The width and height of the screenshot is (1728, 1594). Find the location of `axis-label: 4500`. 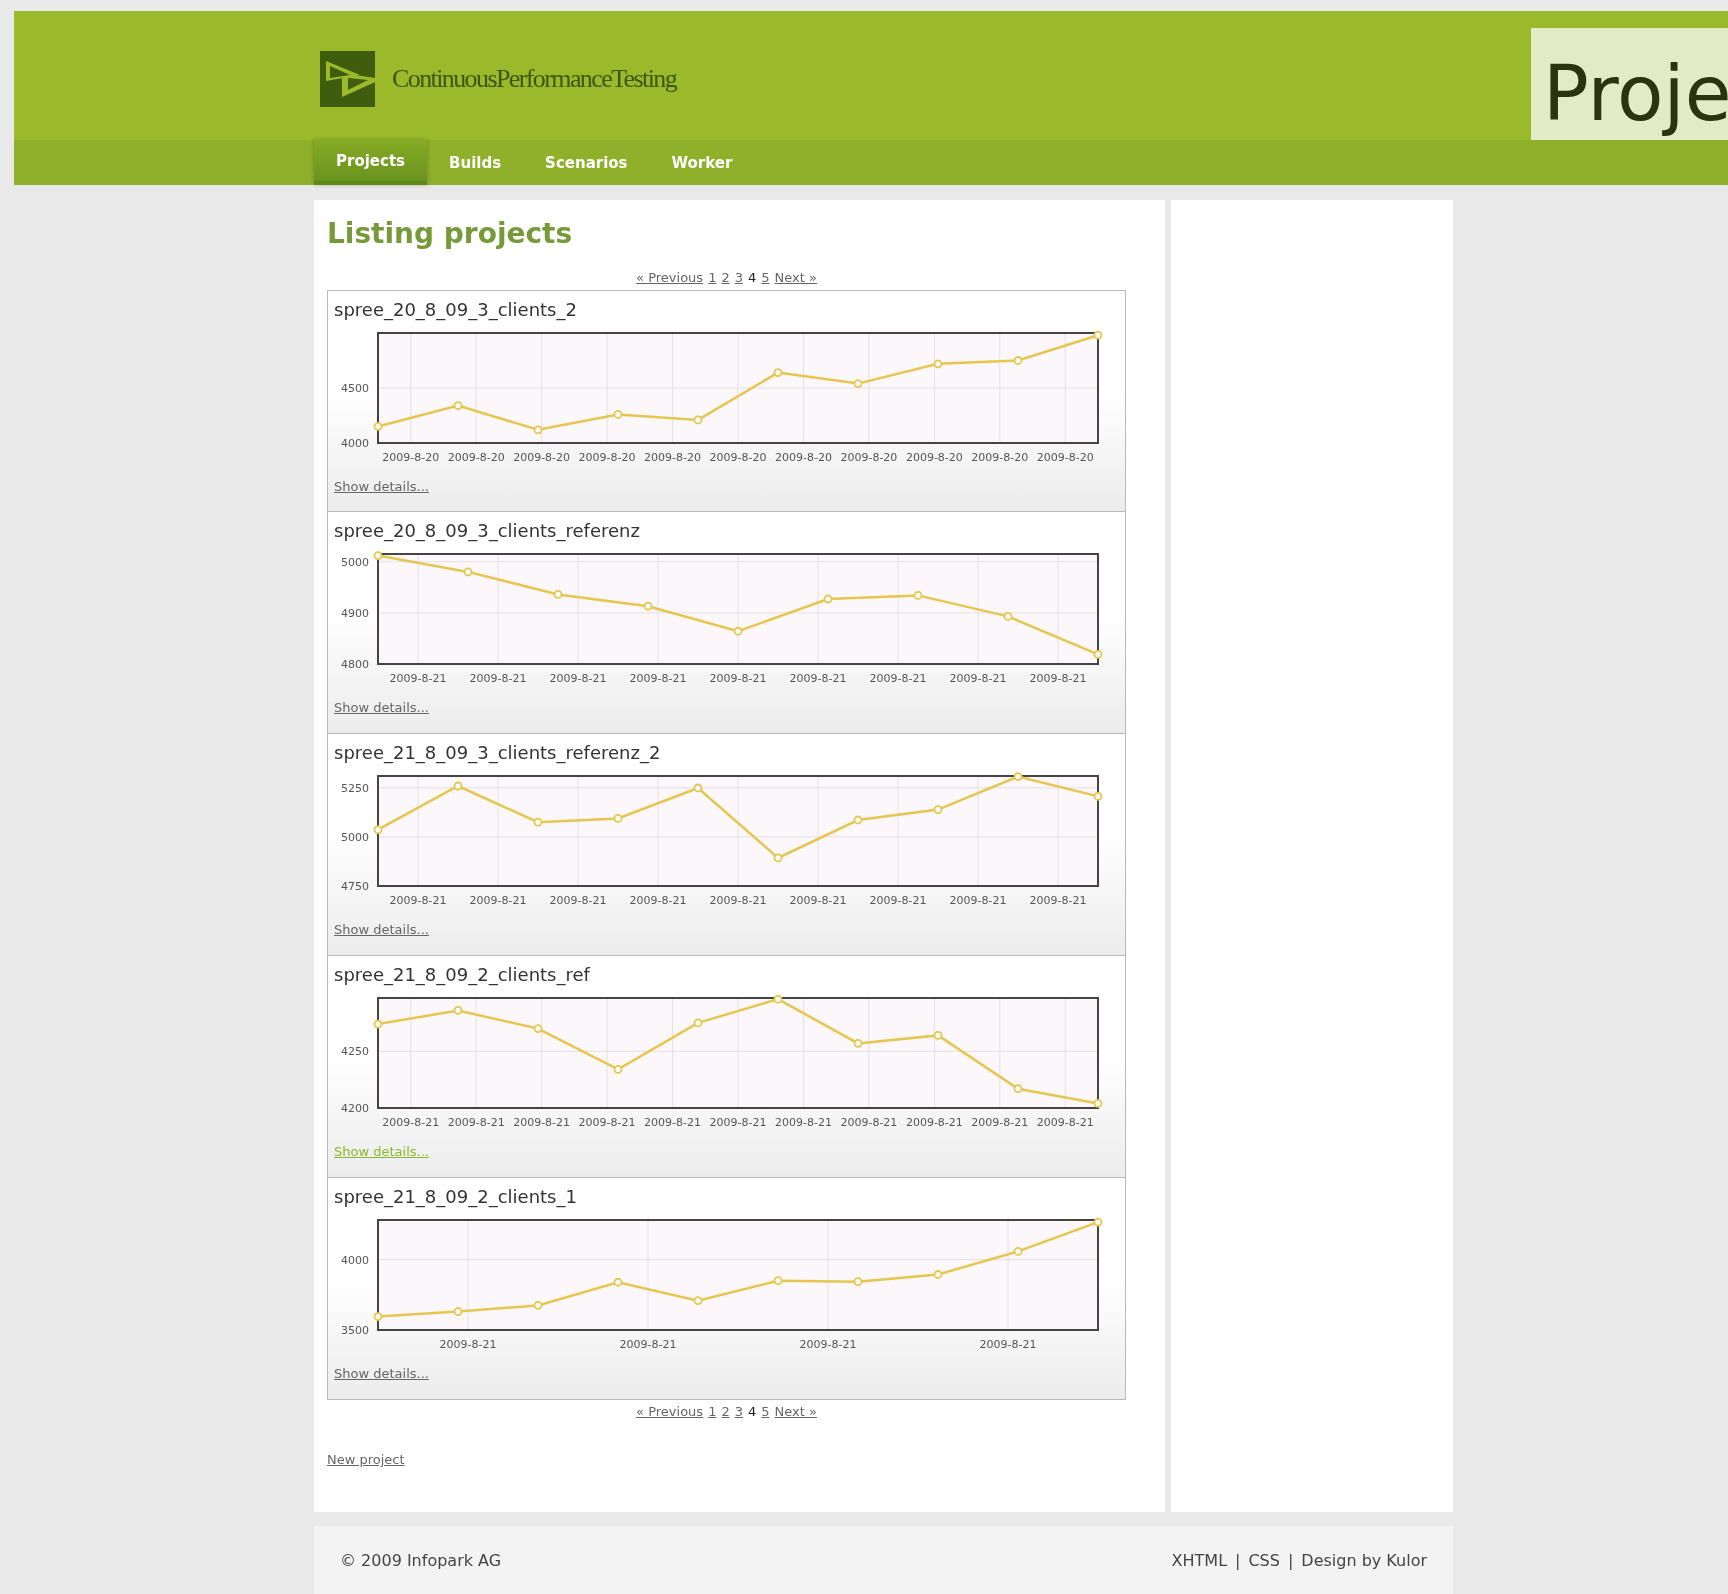

axis-label: 4500 is located at coordinates (355, 388).